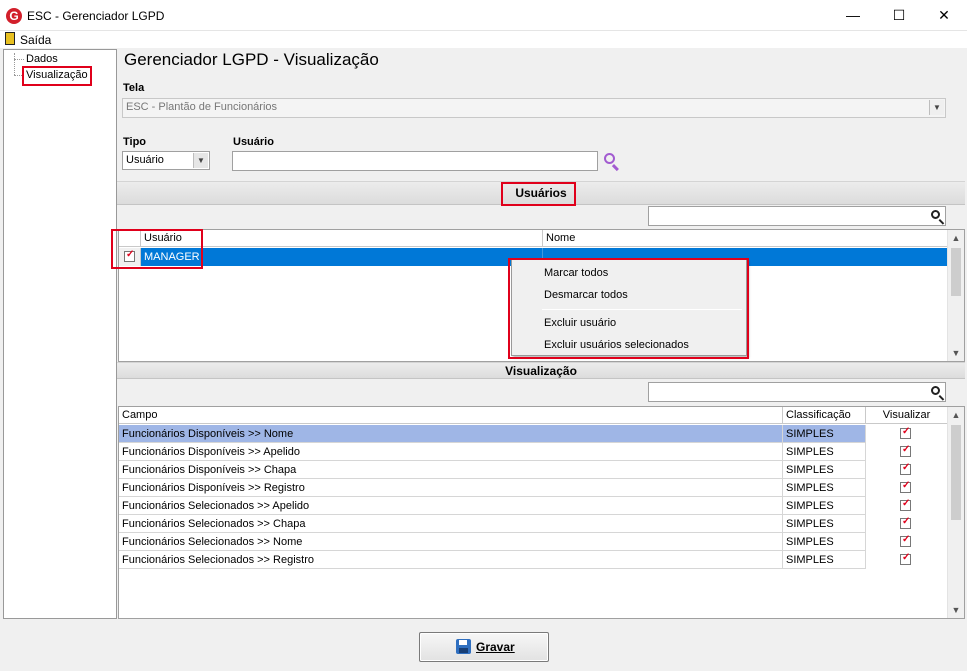  What do you see at coordinates (202, 107) in the screenshot?
I see `tela-value: ESC - Plantão de Funcionários` at bounding box center [202, 107].